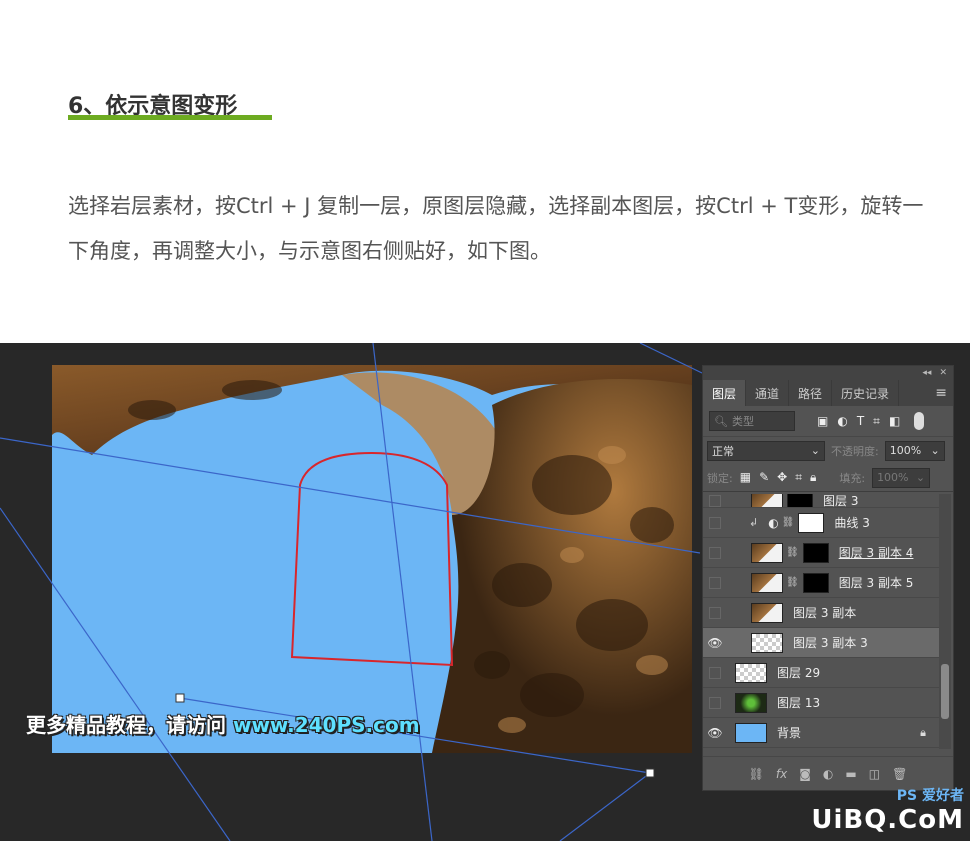 This screenshot has width=970, height=841. Describe the element at coordinates (876, 583) in the screenshot. I see `layer-name: 图层 3 副本 5` at that location.